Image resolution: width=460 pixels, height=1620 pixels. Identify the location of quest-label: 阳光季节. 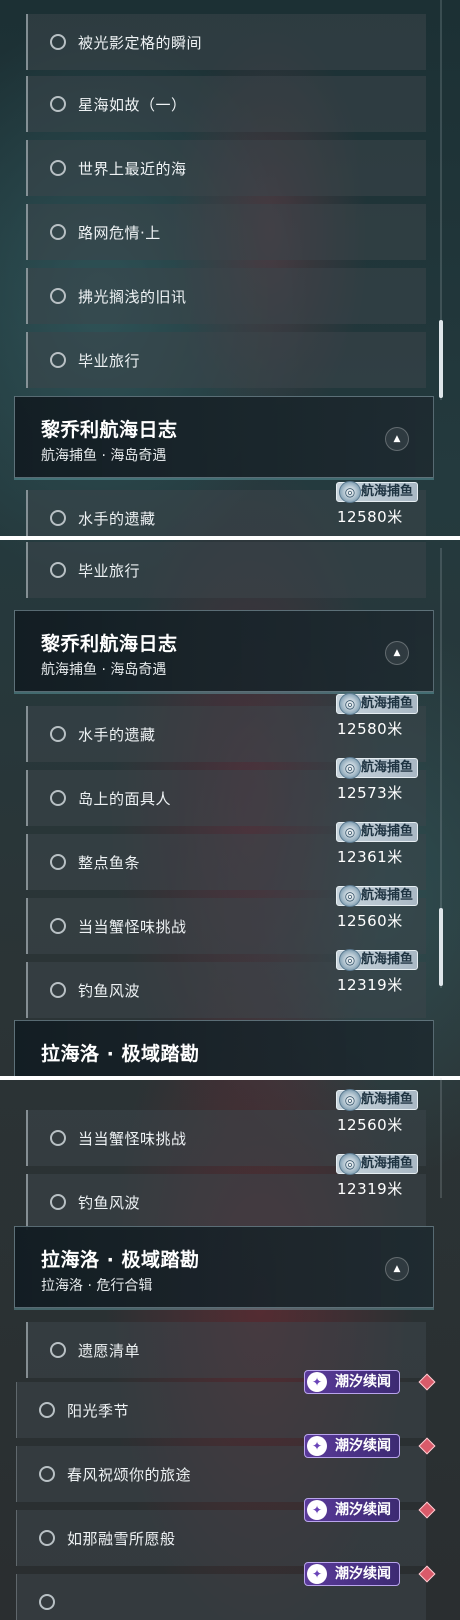
(98, 1410).